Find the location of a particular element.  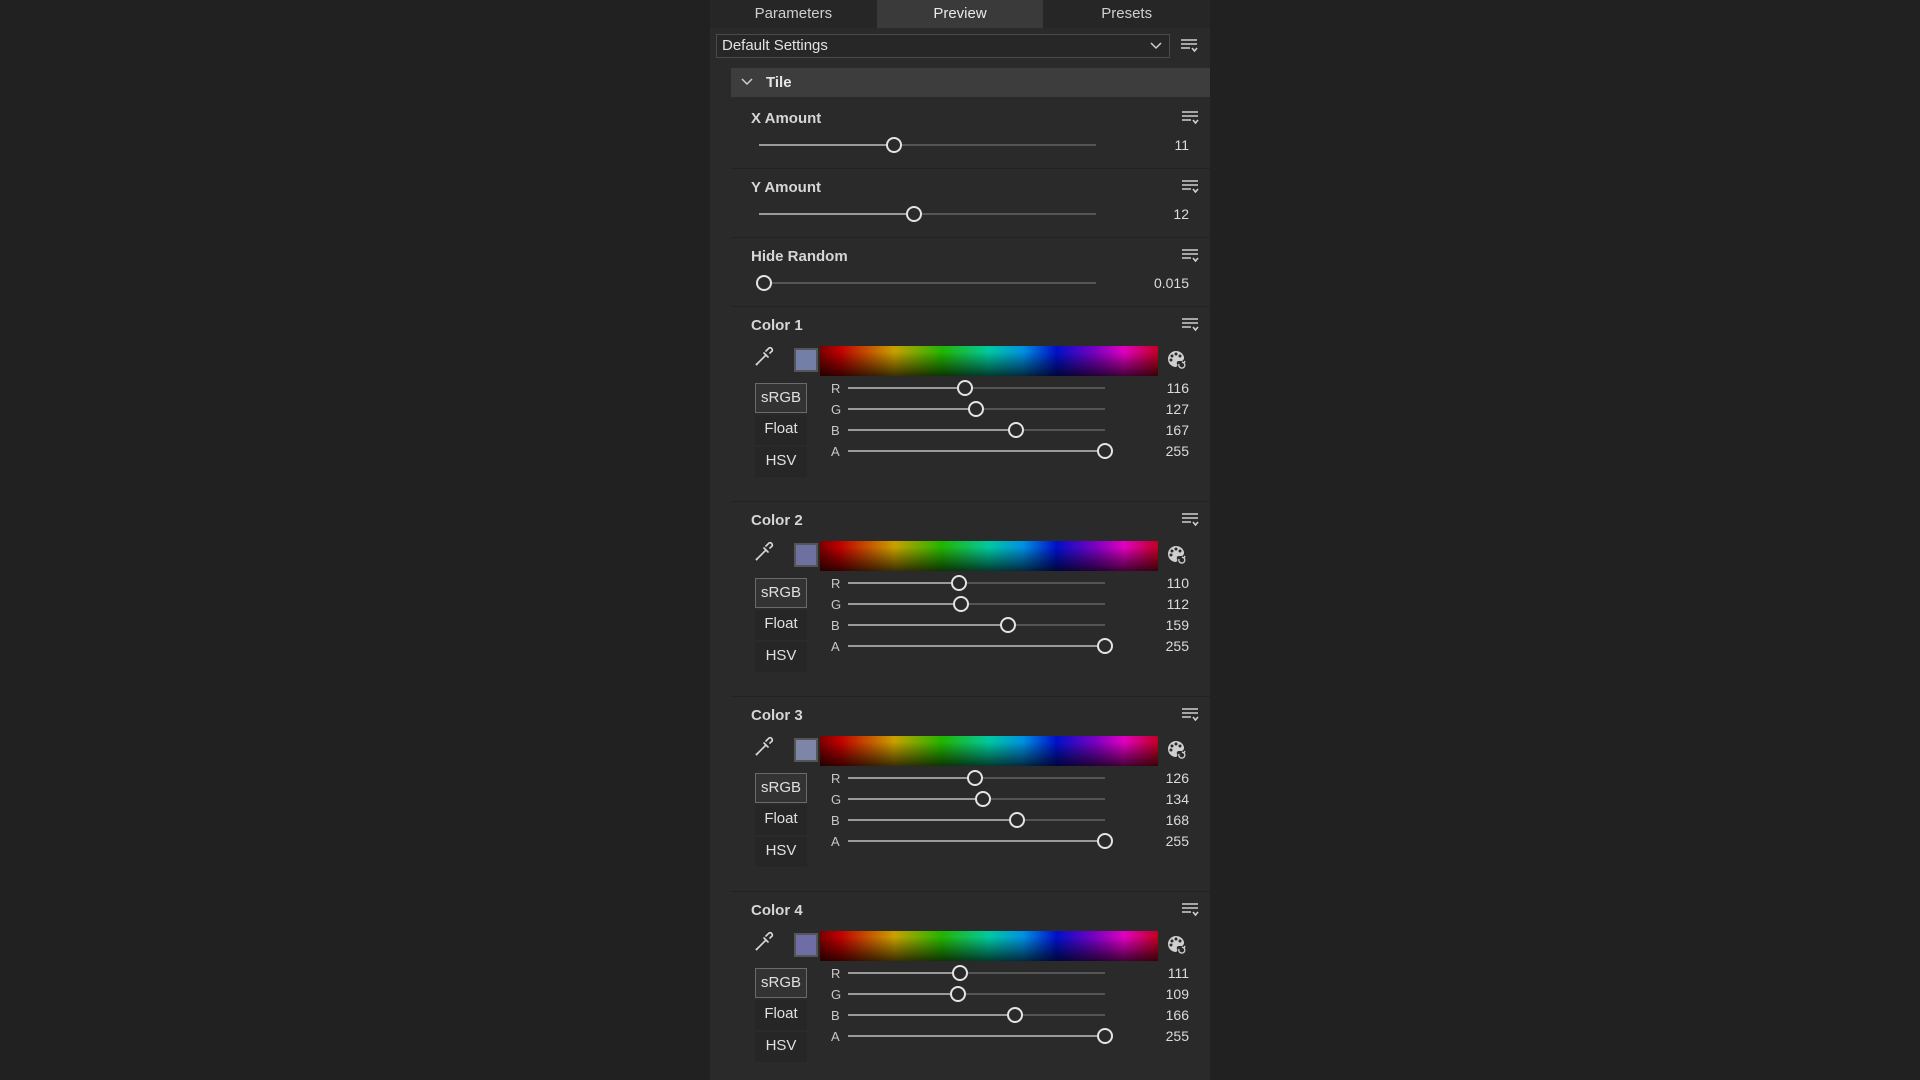

channel-value-b: 168 is located at coordinates (1177, 820).